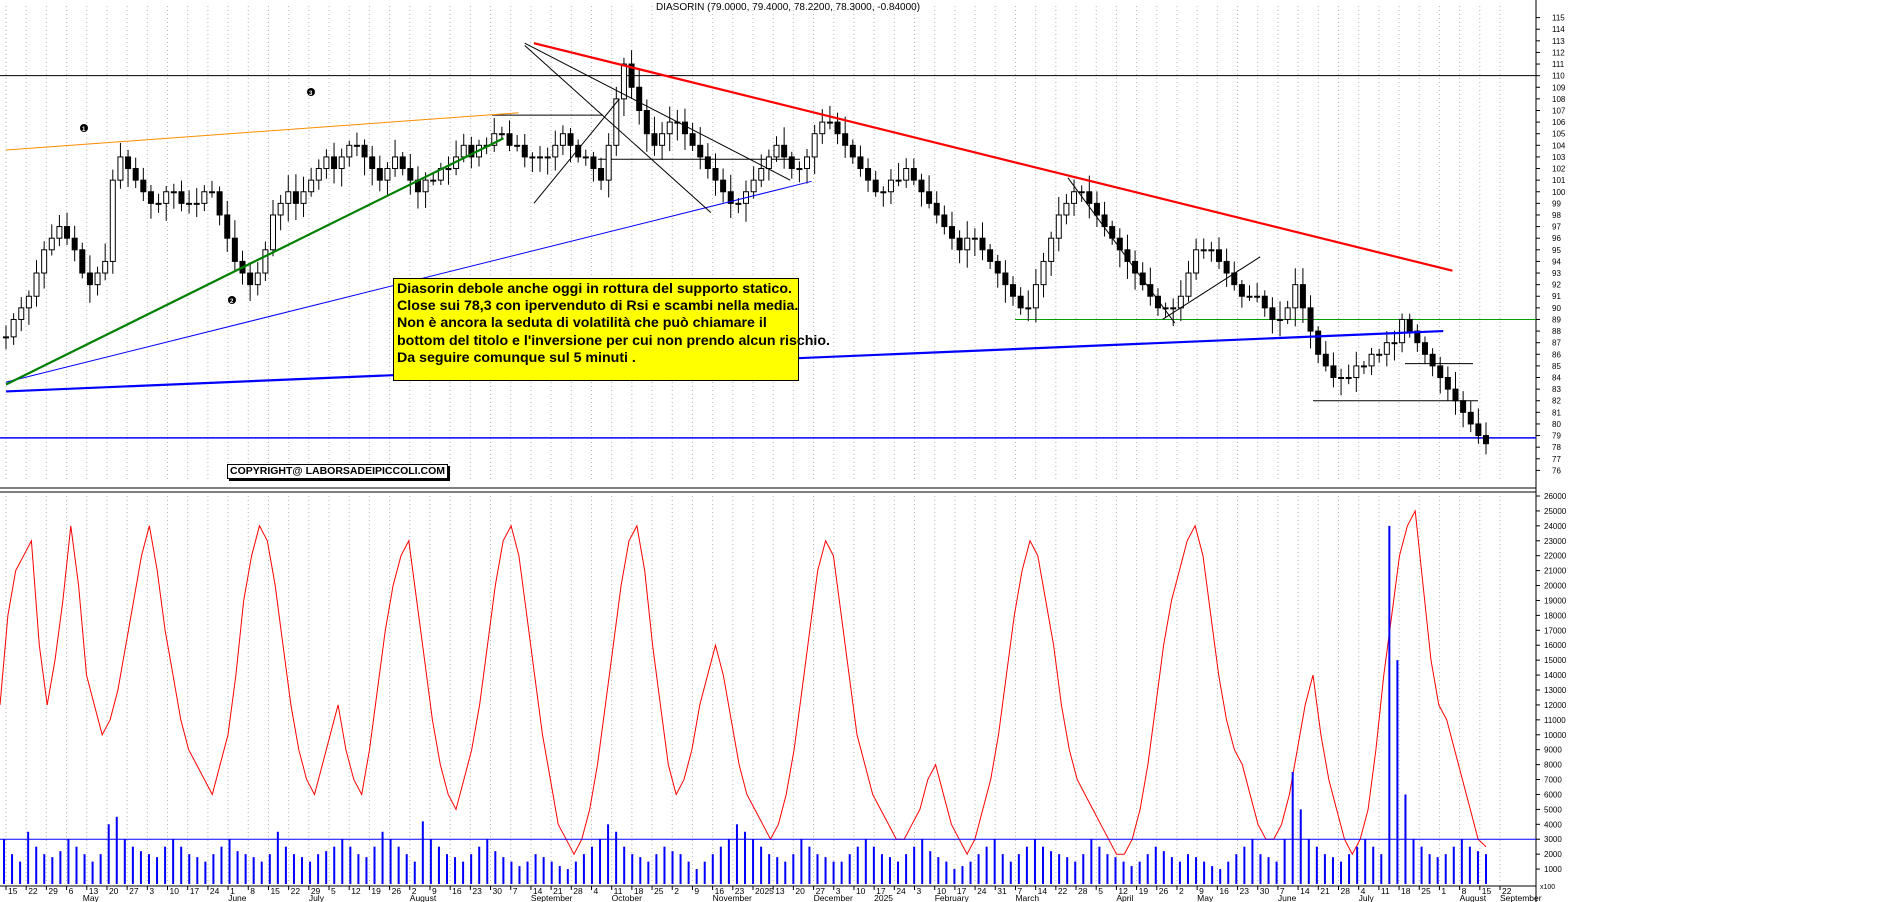 This screenshot has height=902, width=1890. I want to click on y-tick-label: 105, so click(1559, 134).